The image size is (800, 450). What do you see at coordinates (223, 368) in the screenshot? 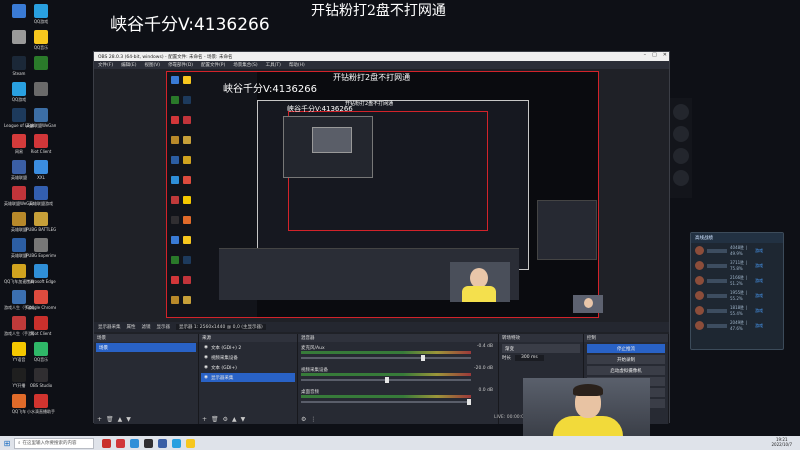
I see `source-item-label: 文本 (GDI+)` at bounding box center [223, 368].